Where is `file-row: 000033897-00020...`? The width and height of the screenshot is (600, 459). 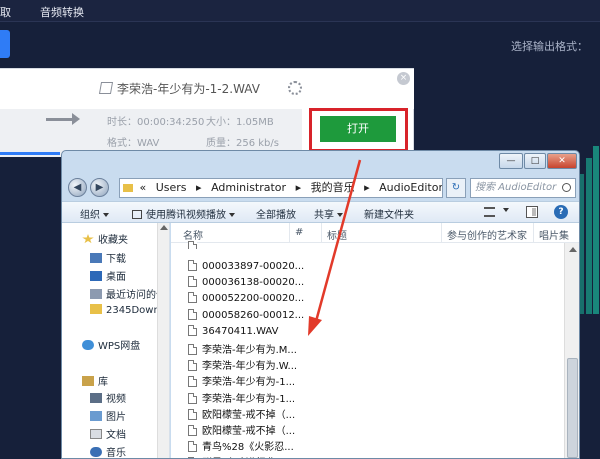
file-row: 000033897-00020... is located at coordinates (366, 268).